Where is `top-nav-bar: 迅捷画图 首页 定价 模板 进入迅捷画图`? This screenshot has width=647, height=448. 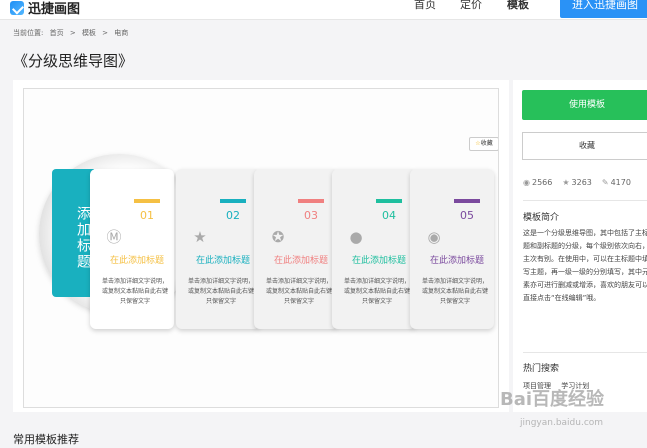 top-nav-bar: 迅捷画图 首页 定价 模板 进入迅捷画图 is located at coordinates (323, 10).